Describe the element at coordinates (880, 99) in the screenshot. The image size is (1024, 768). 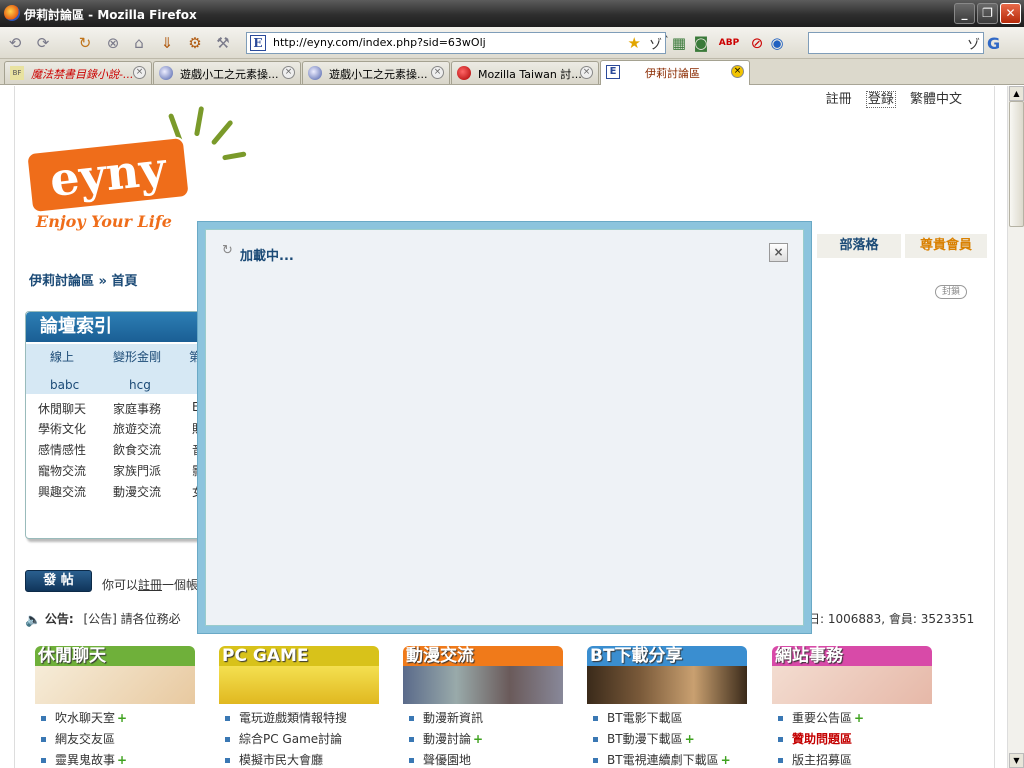
I see `login-link: 登錄` at that location.